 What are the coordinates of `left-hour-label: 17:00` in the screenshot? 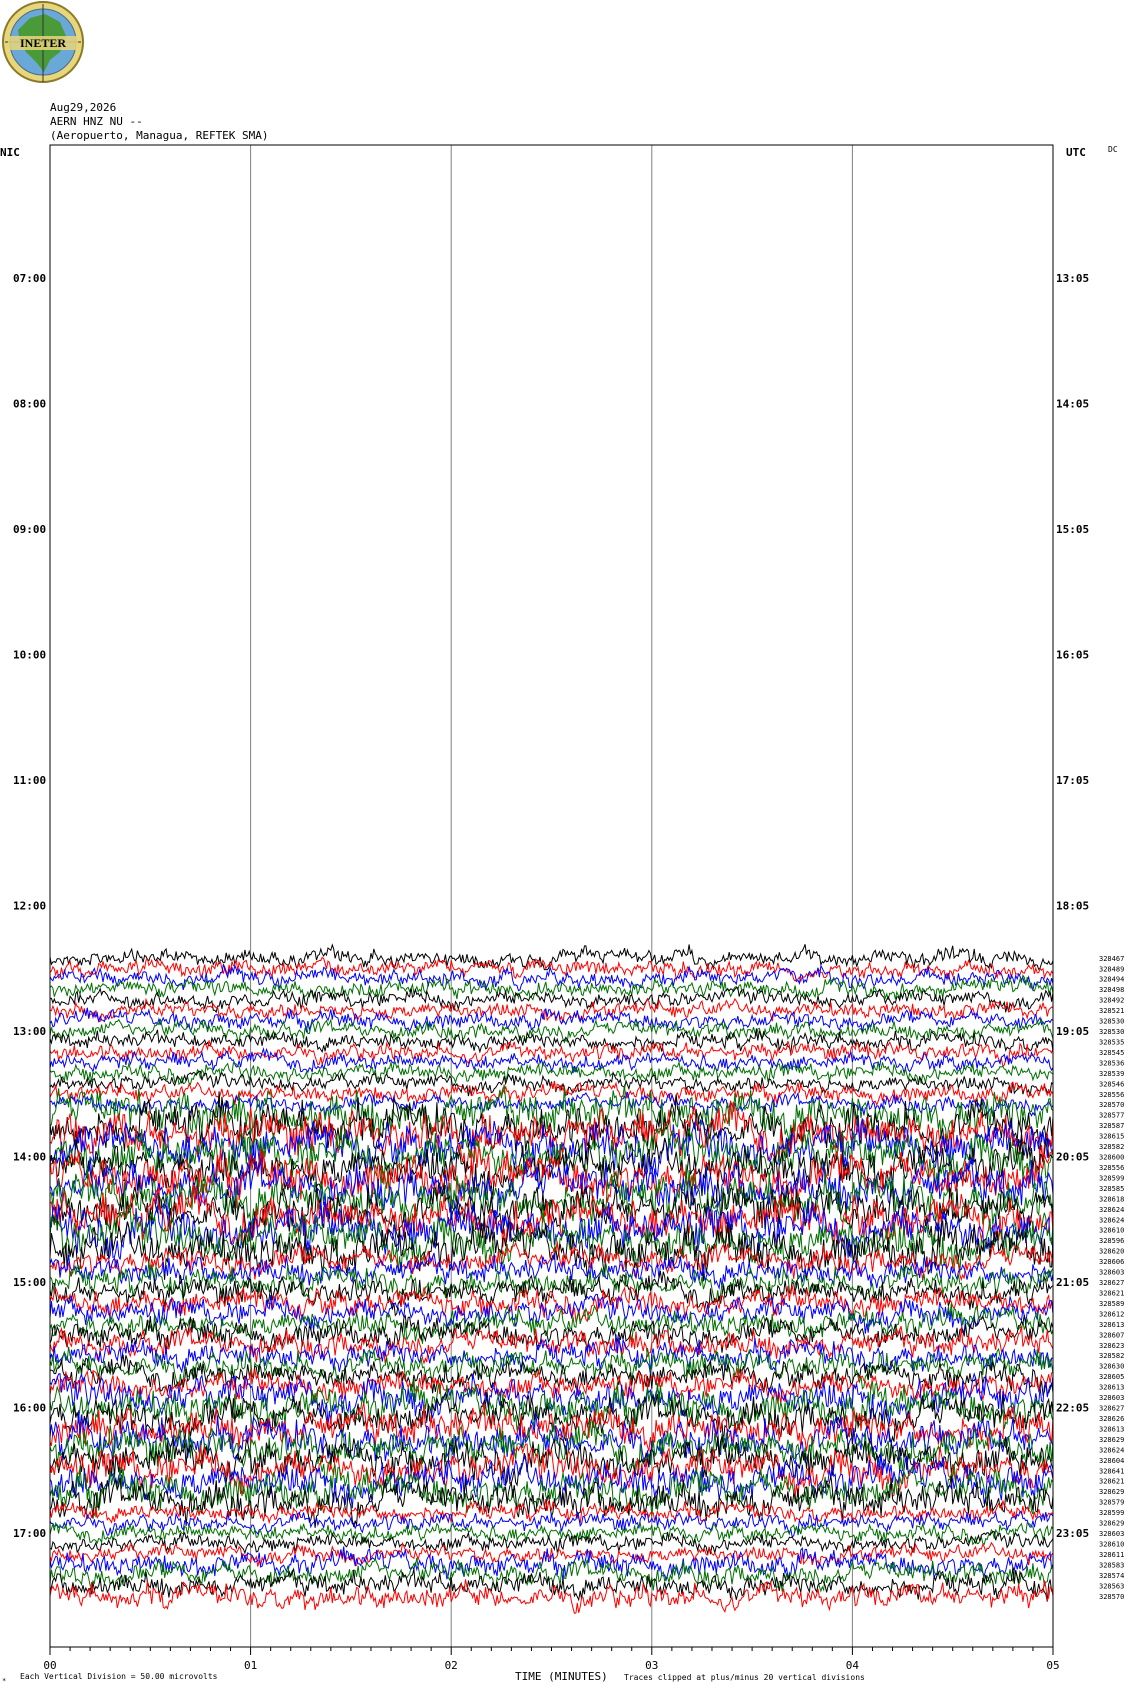 It's located at (29, 1533).